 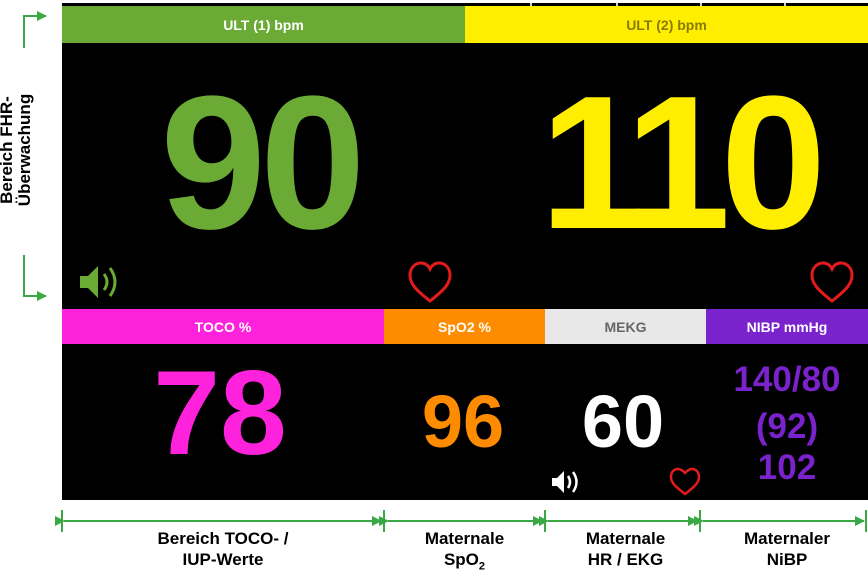 What do you see at coordinates (482, 566) in the screenshot?
I see `spo2-subscript: 2` at bounding box center [482, 566].